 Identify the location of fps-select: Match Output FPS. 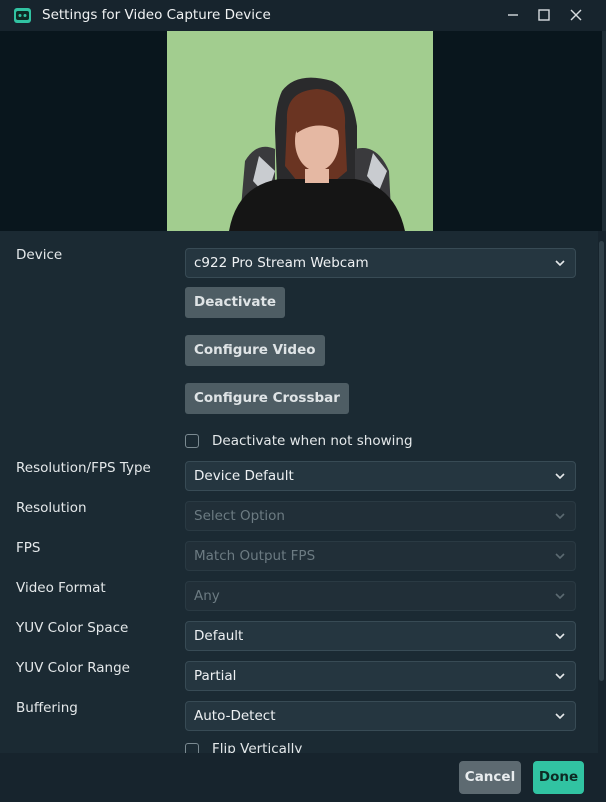
(380, 556).